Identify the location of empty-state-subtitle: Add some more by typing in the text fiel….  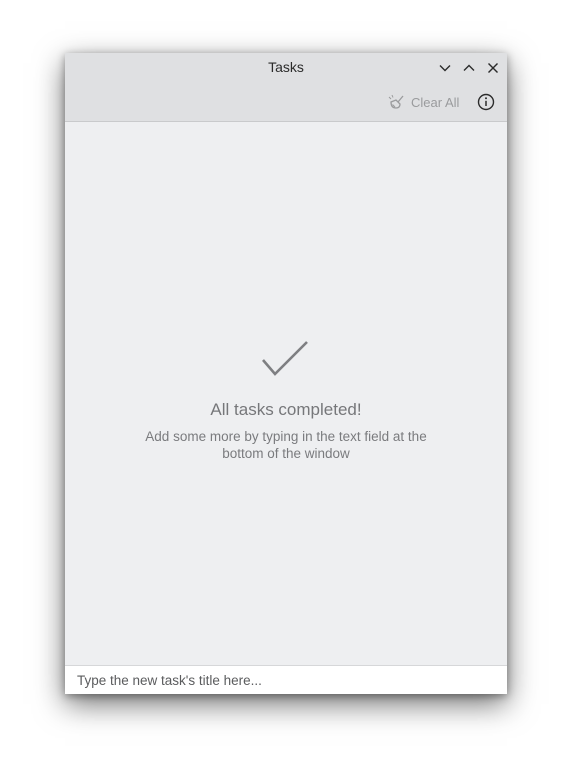
(286, 445).